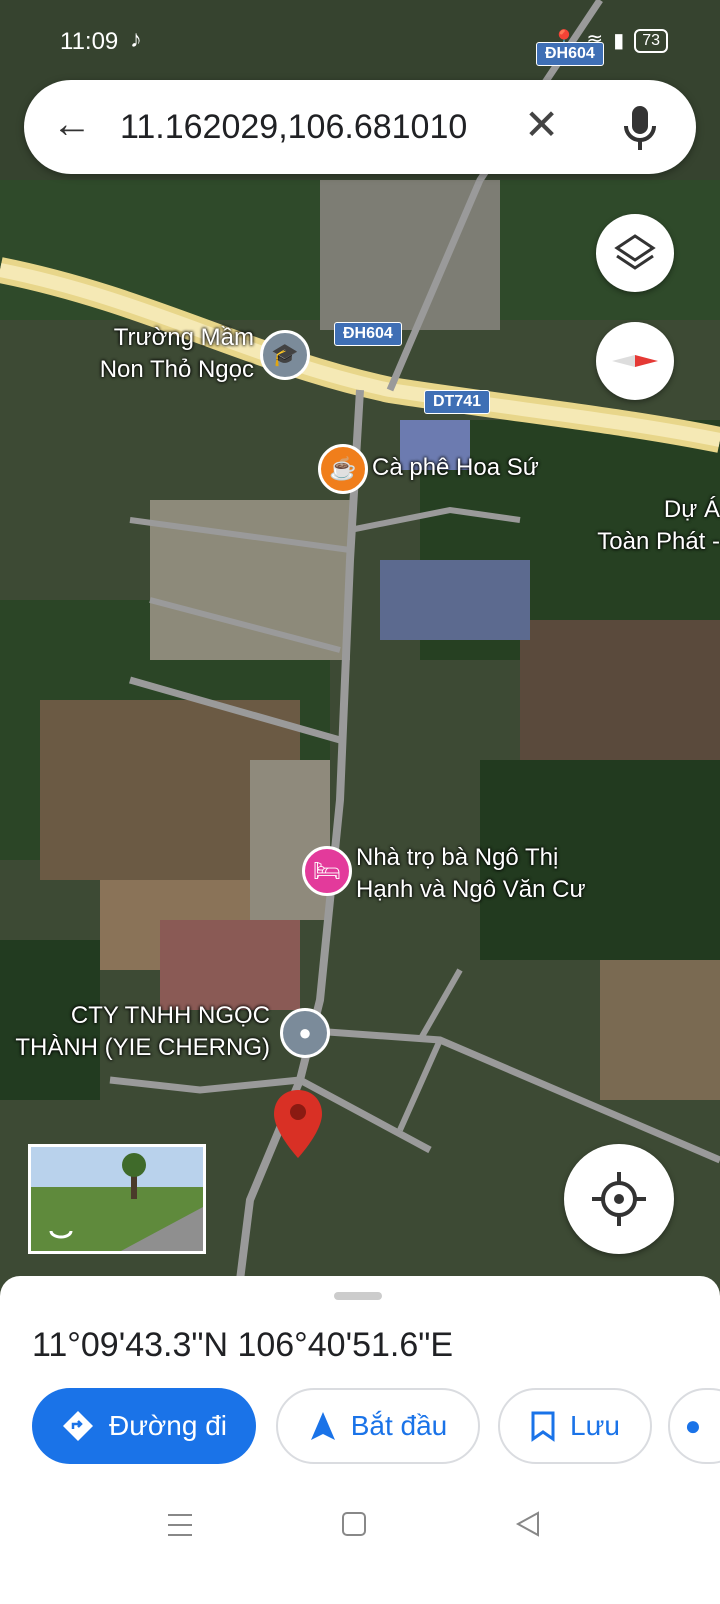 The image size is (720, 1604). Describe the element at coordinates (570, 54) in the screenshot. I see `road-label-top: ĐH604` at that location.